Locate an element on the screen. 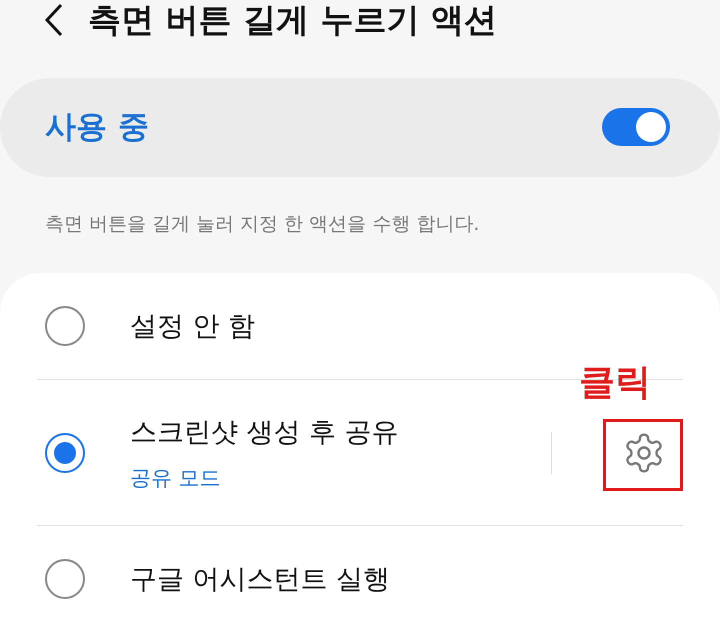  toggle-switch is located at coordinates (636, 127).